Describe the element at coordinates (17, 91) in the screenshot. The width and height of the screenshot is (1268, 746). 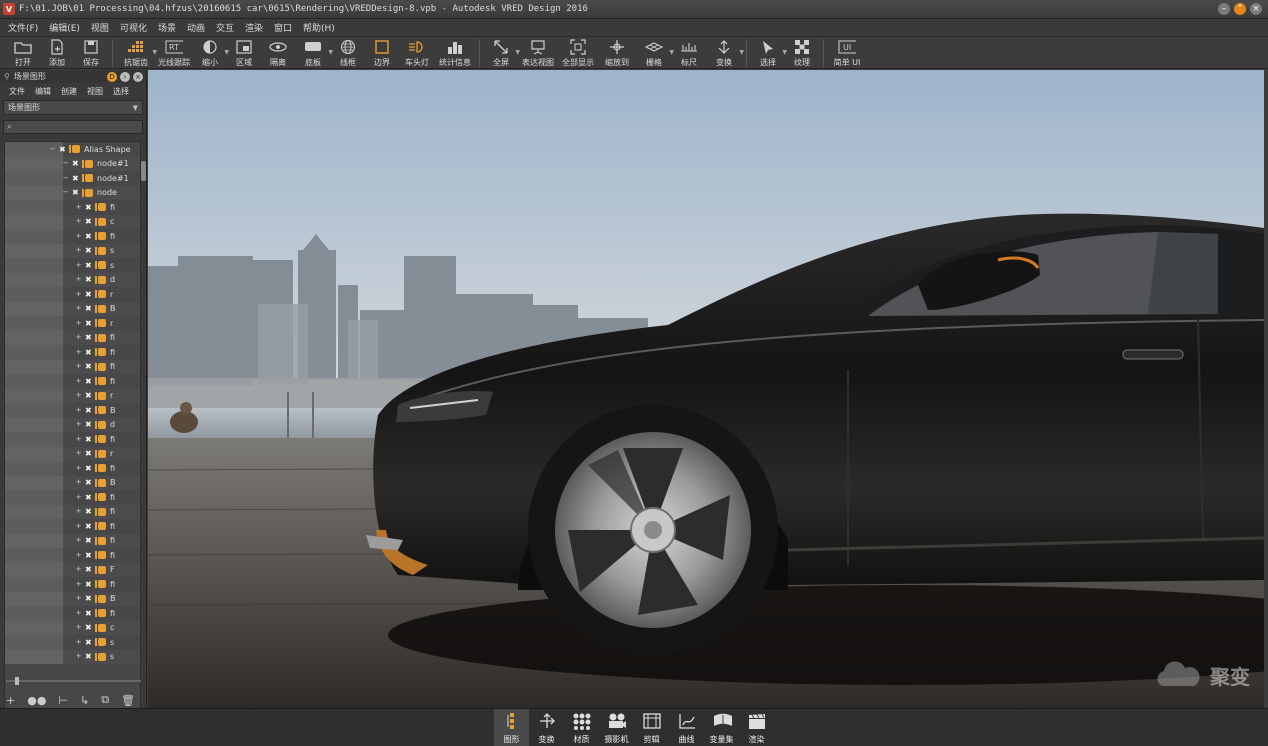
I see `sg-menu-file: 文件` at that location.